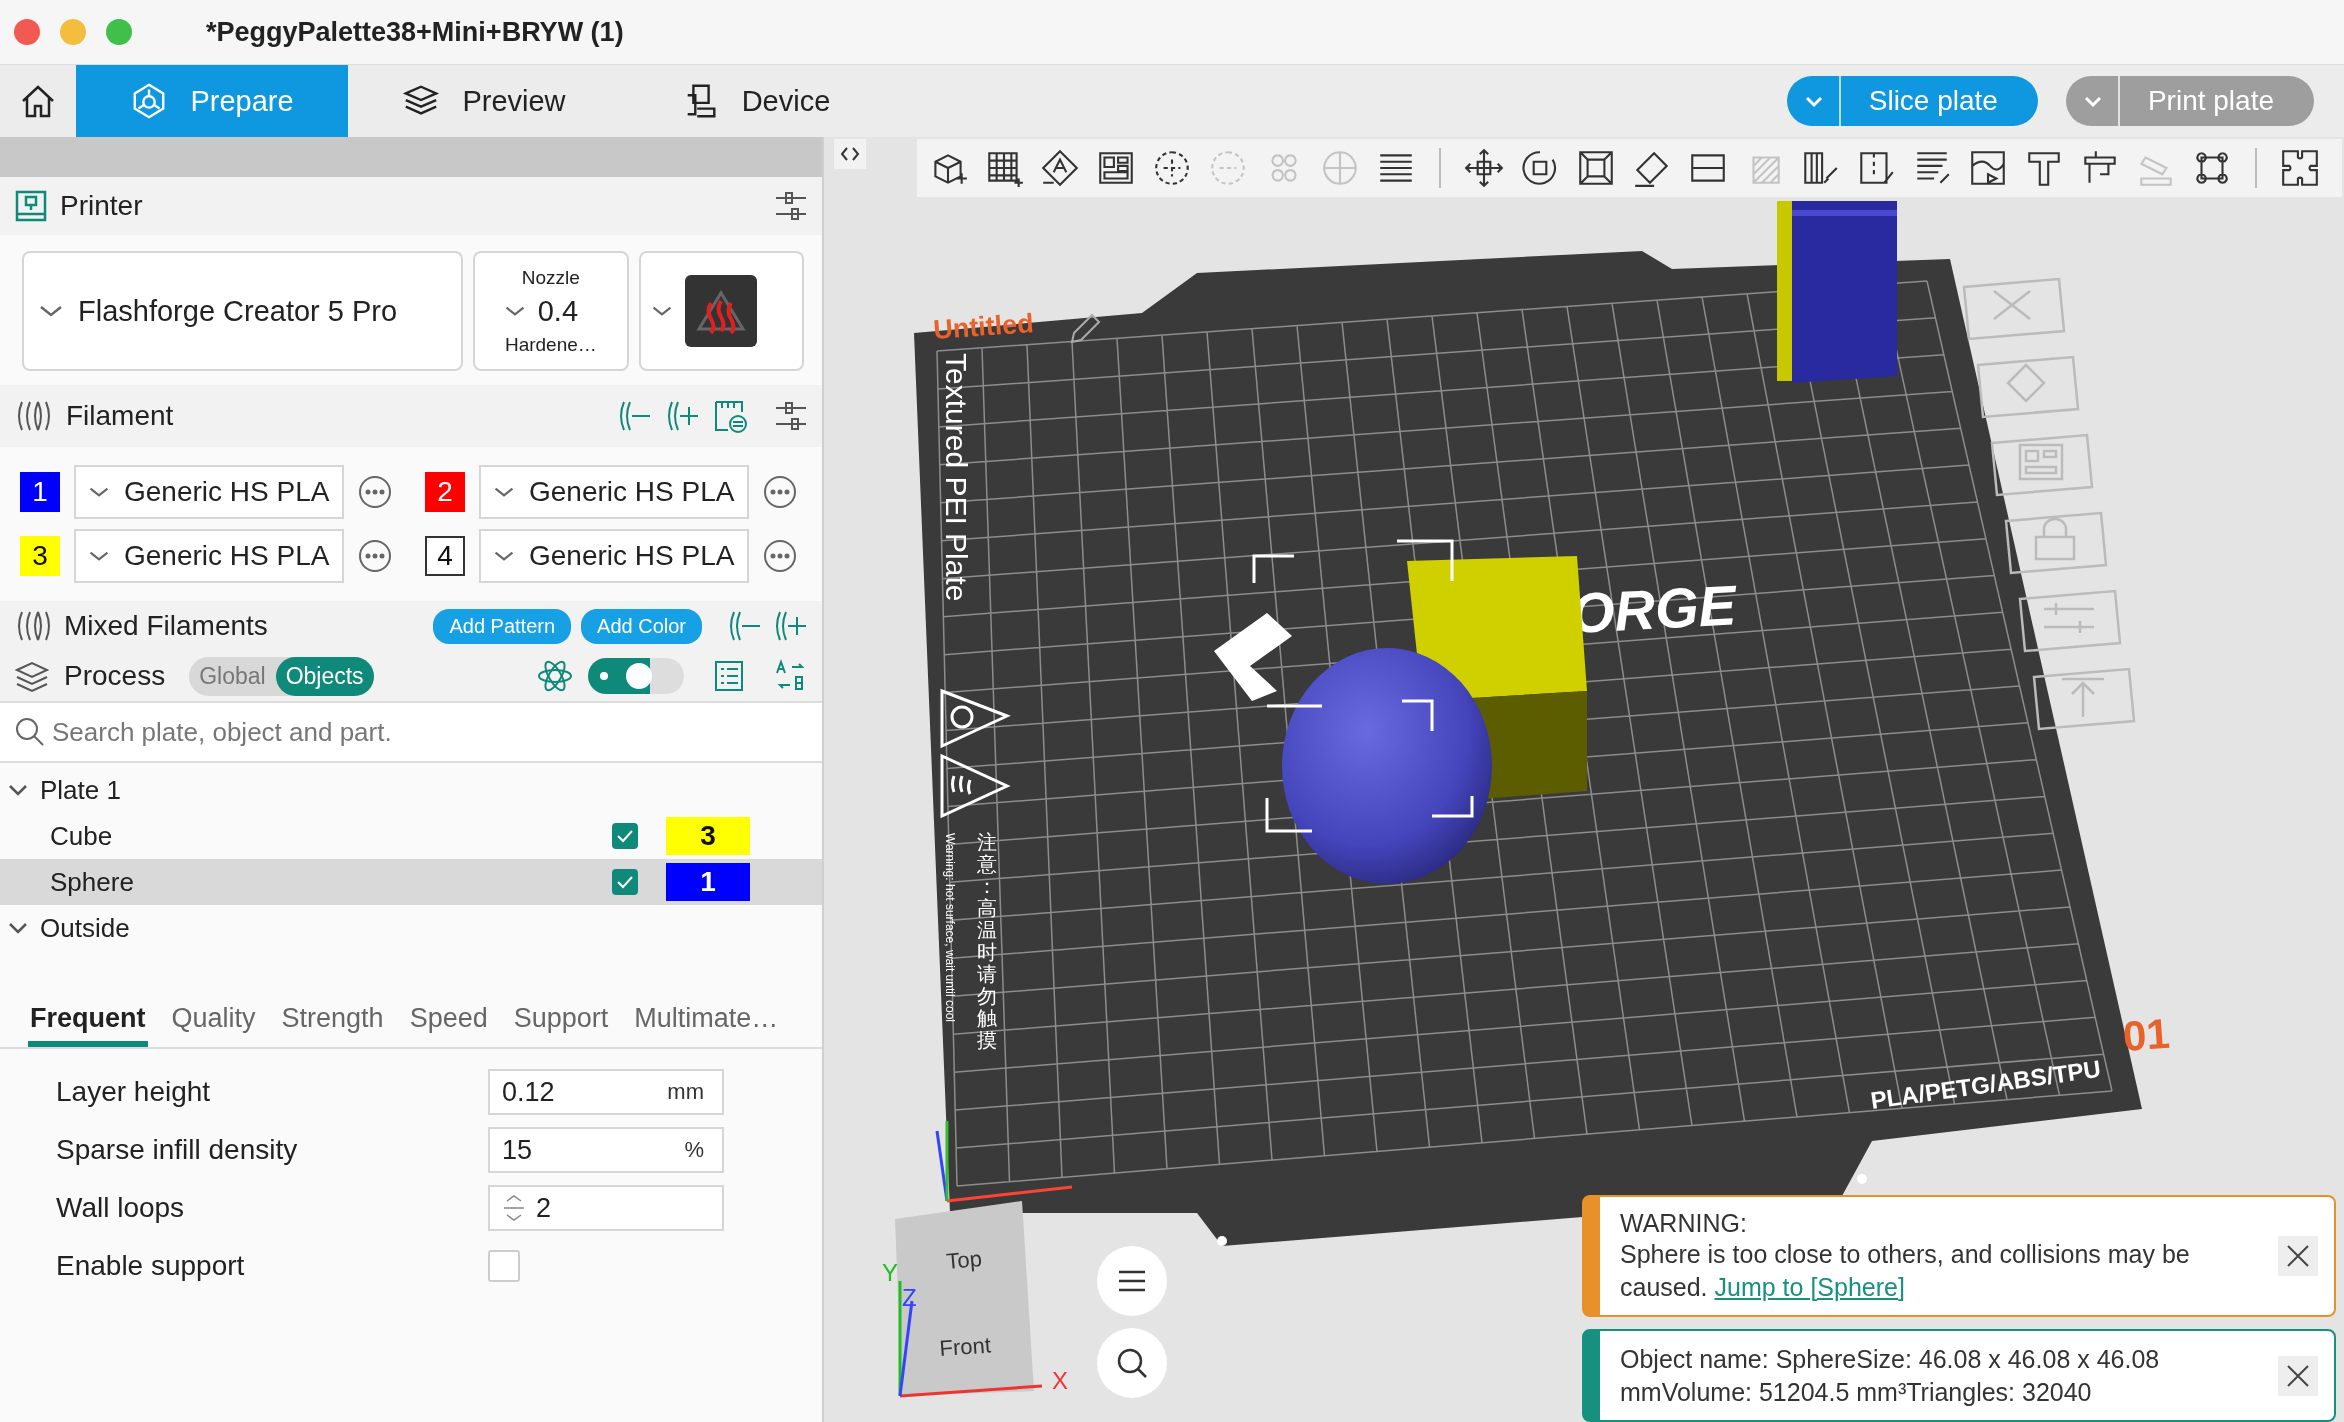 The width and height of the screenshot is (2344, 1422). What do you see at coordinates (2084, 699) in the screenshot?
I see `arrow-up-icon` at bounding box center [2084, 699].